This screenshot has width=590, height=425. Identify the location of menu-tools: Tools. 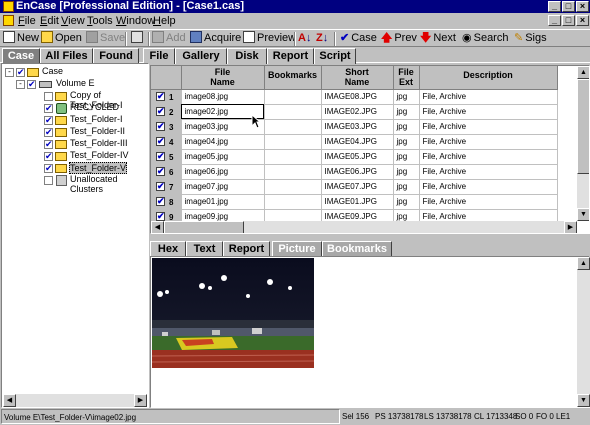
(100, 21).